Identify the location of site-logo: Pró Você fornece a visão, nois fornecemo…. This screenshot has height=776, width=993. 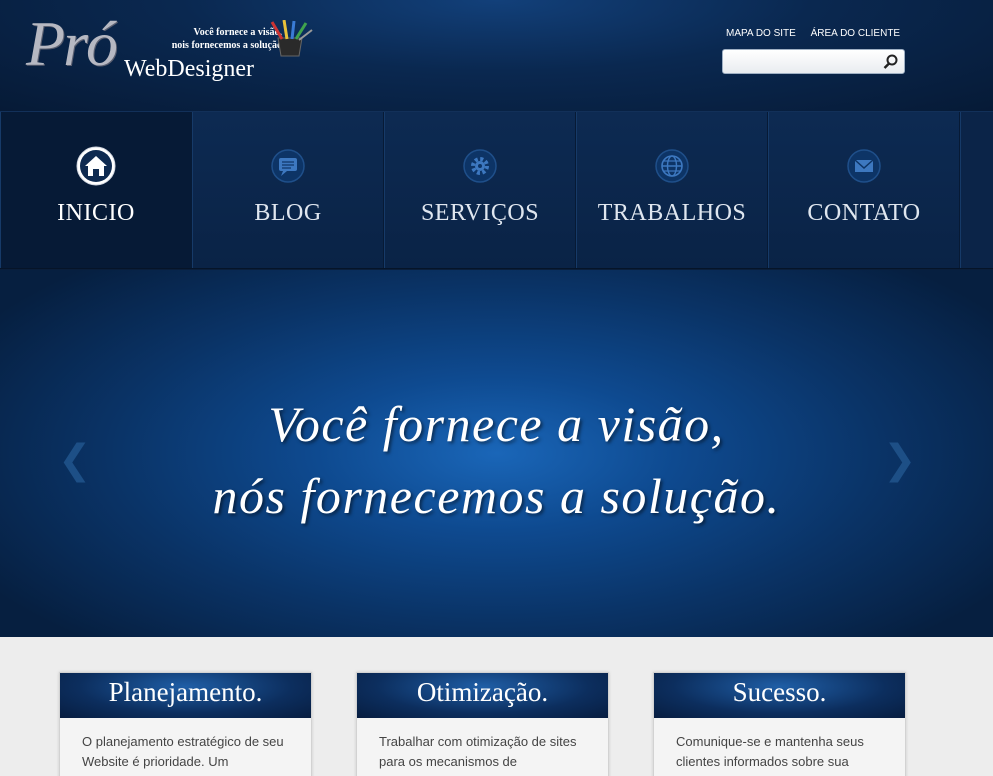
(176, 52).